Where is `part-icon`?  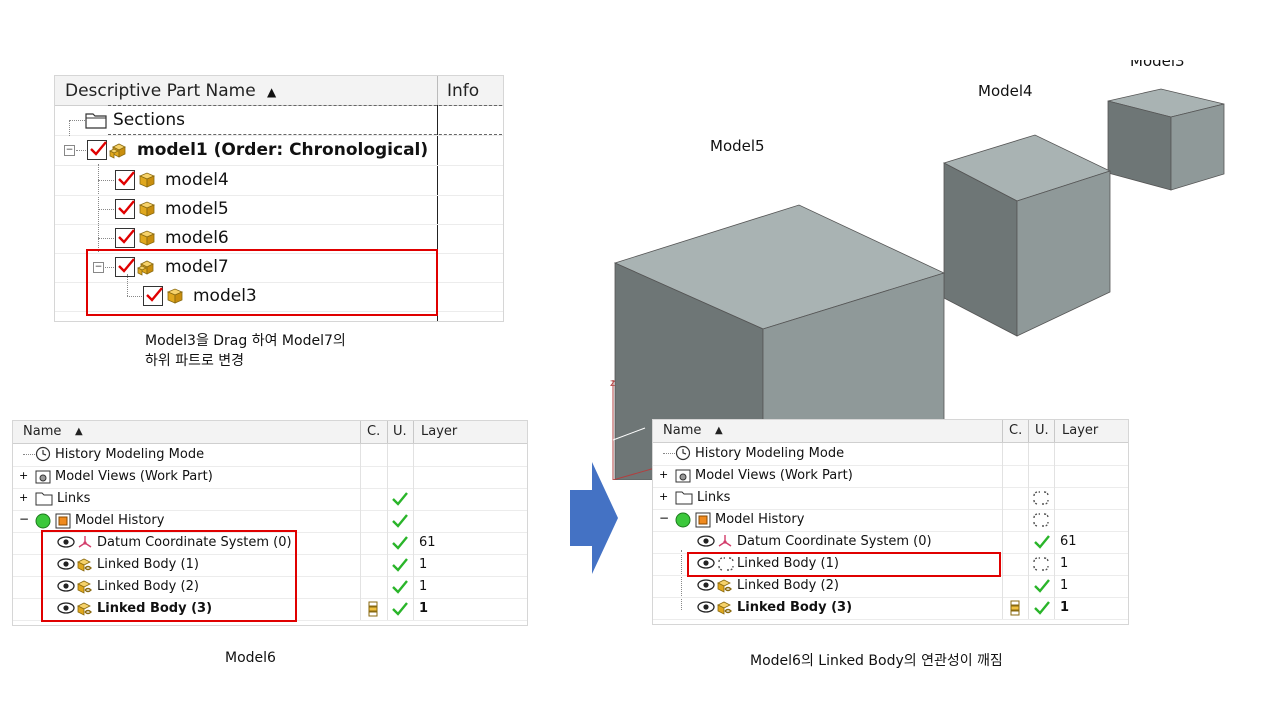
part-icon is located at coordinates (147, 209).